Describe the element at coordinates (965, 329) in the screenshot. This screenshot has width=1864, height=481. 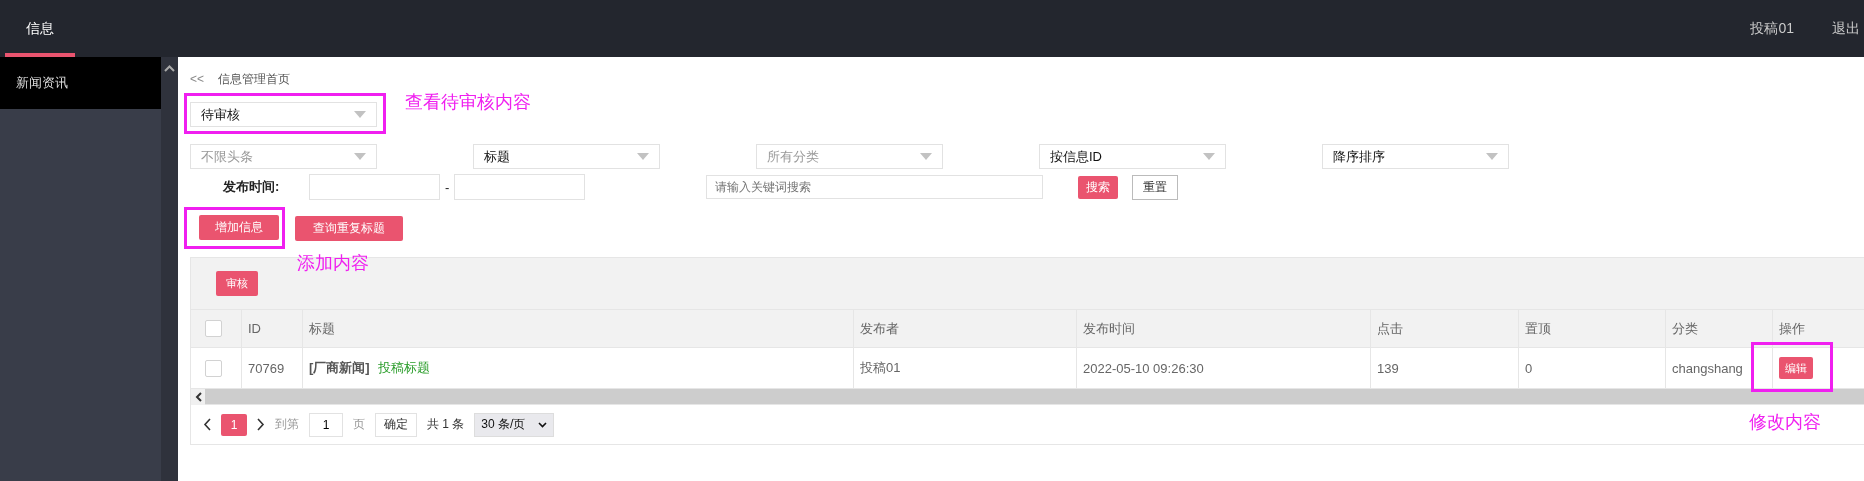
I see `column-header: 发布者` at that location.